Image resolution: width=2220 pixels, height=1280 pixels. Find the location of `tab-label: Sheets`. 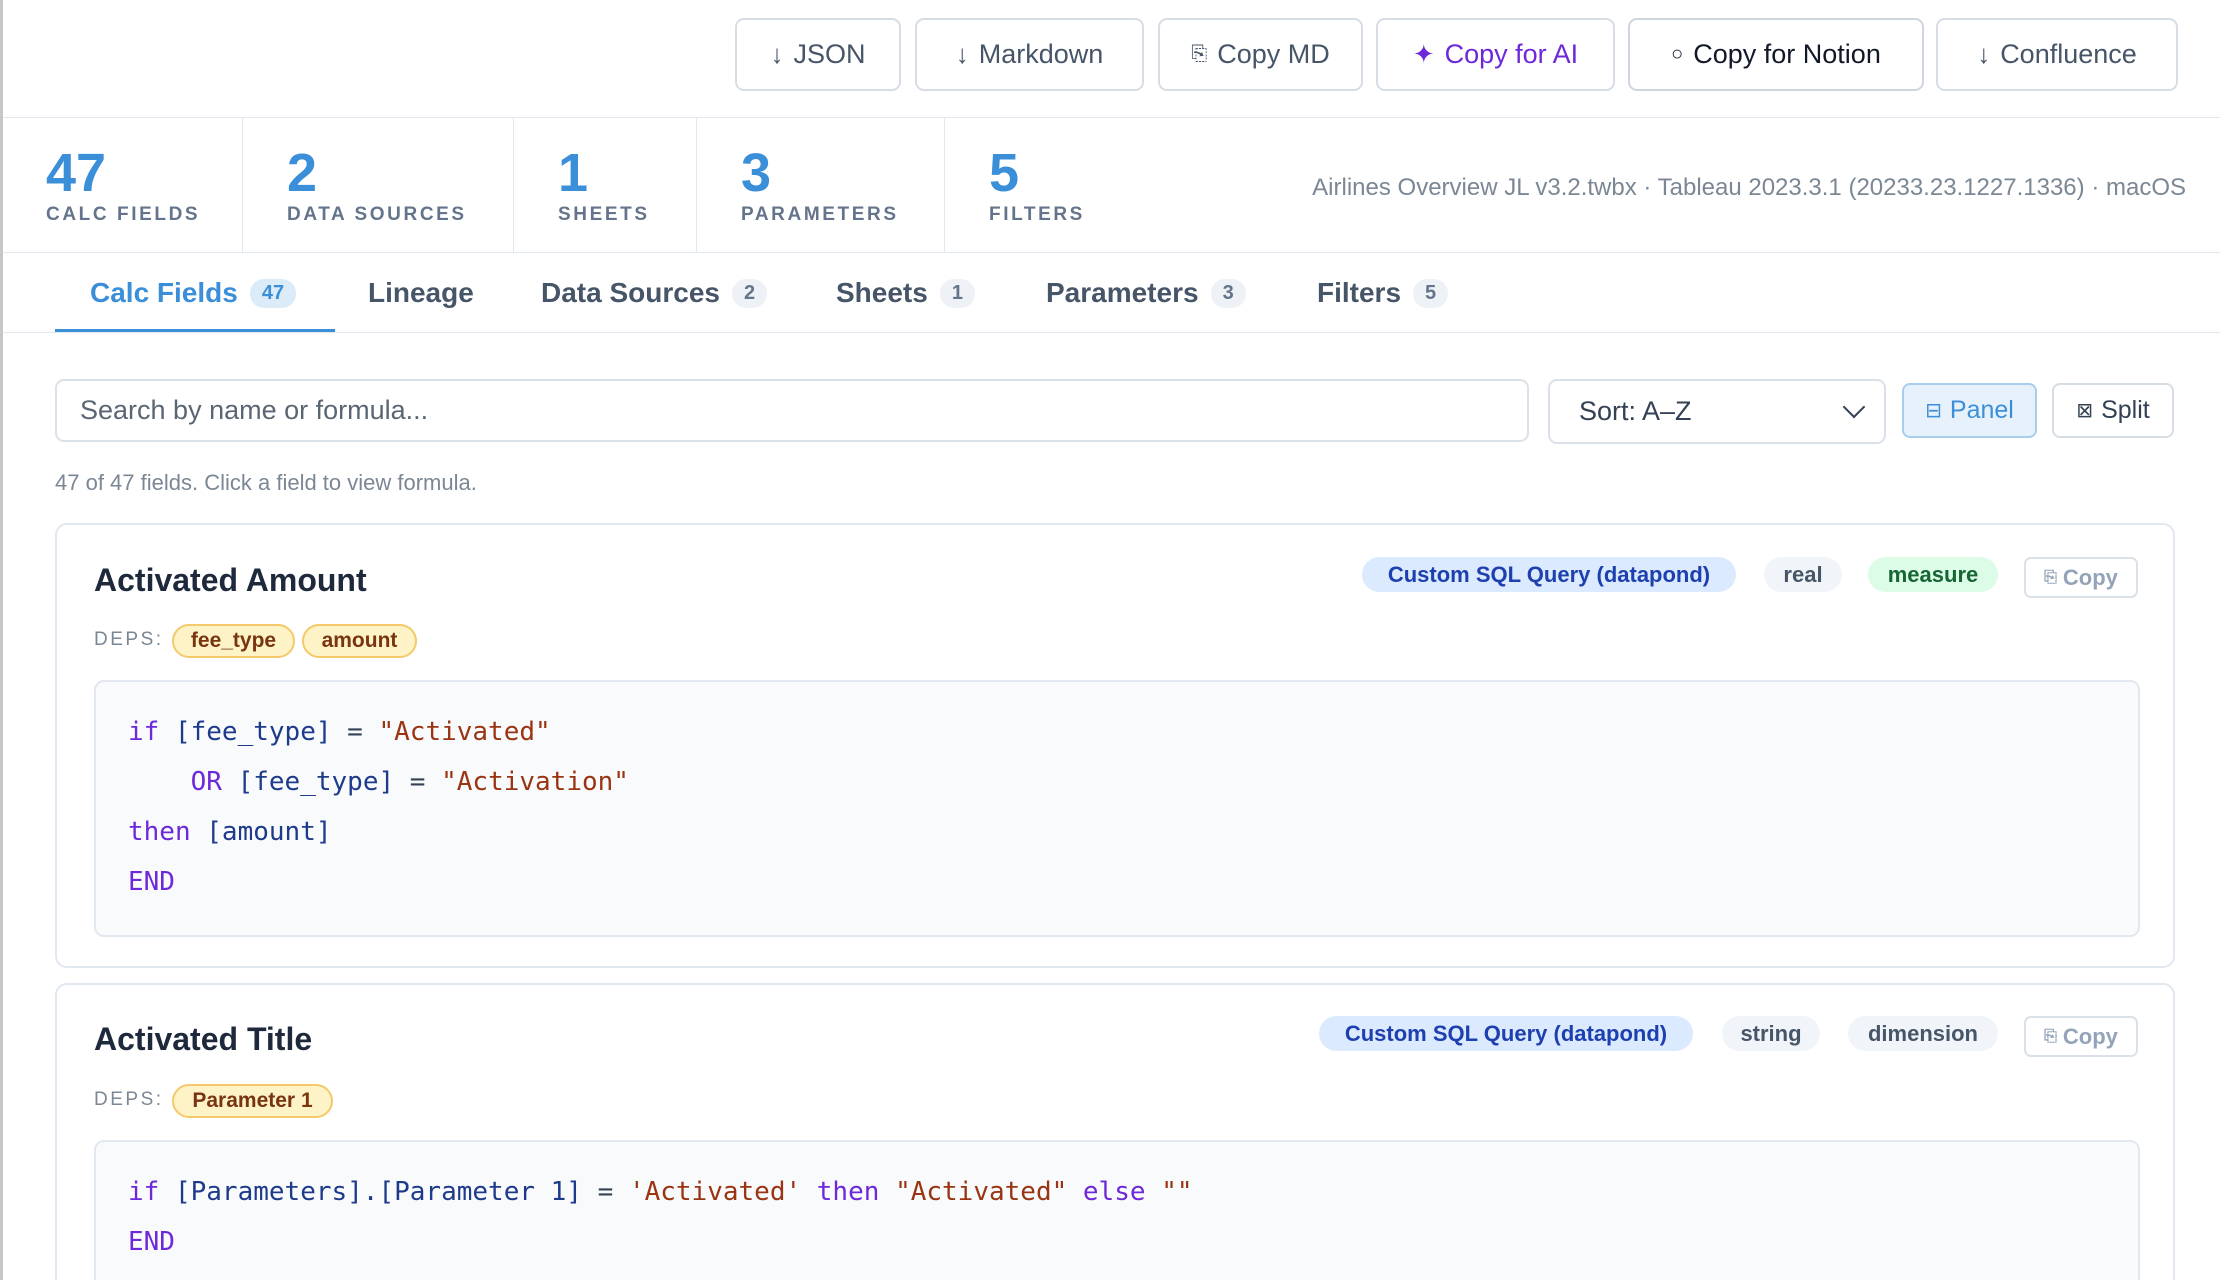

tab-label: Sheets is located at coordinates (882, 292).